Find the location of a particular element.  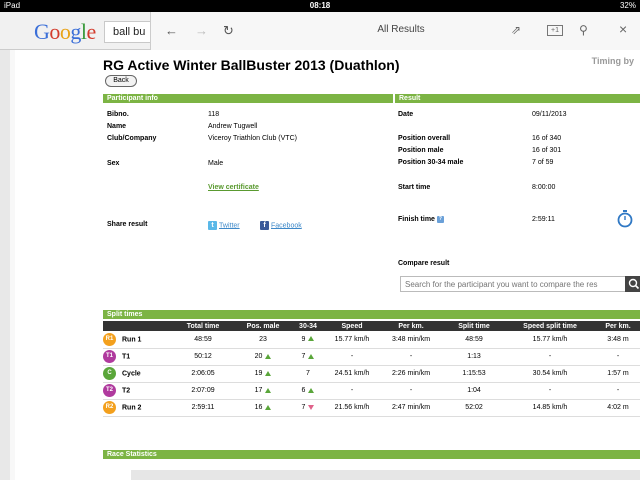

total-time-cell: 2:59:11 is located at coordinates (203, 408).